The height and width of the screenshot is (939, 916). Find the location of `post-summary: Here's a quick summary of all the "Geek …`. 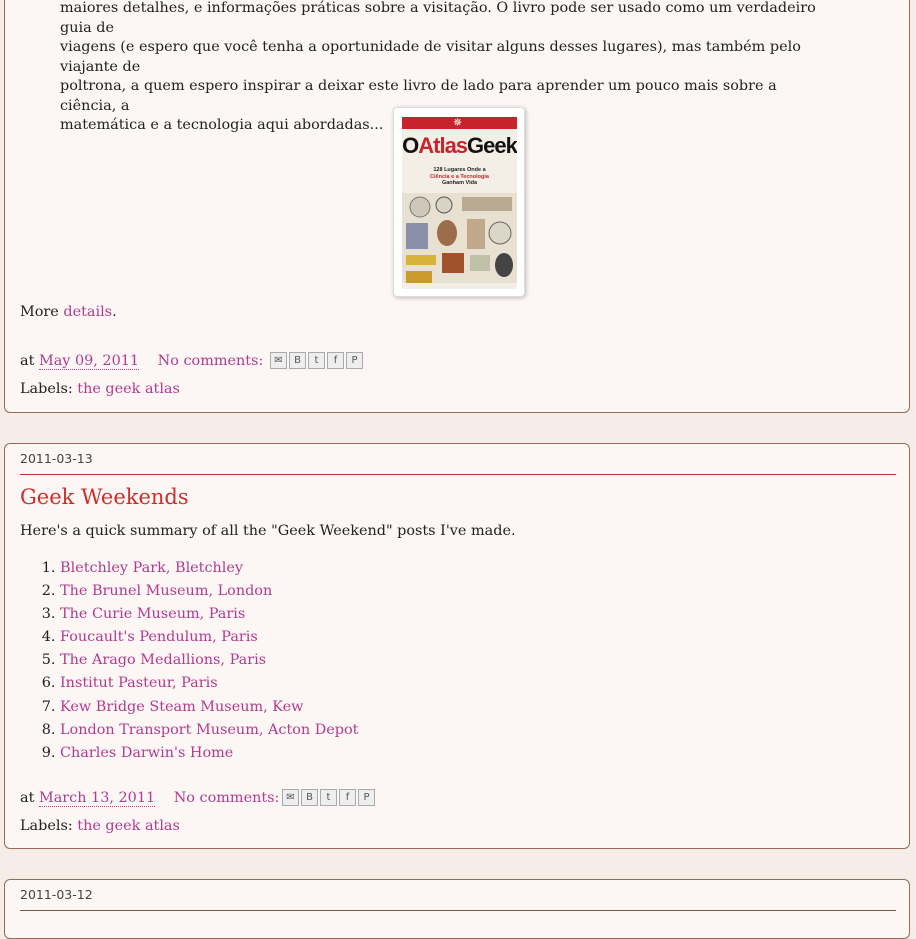

post-summary: Here's a quick summary of all the "Geek … is located at coordinates (268, 531).